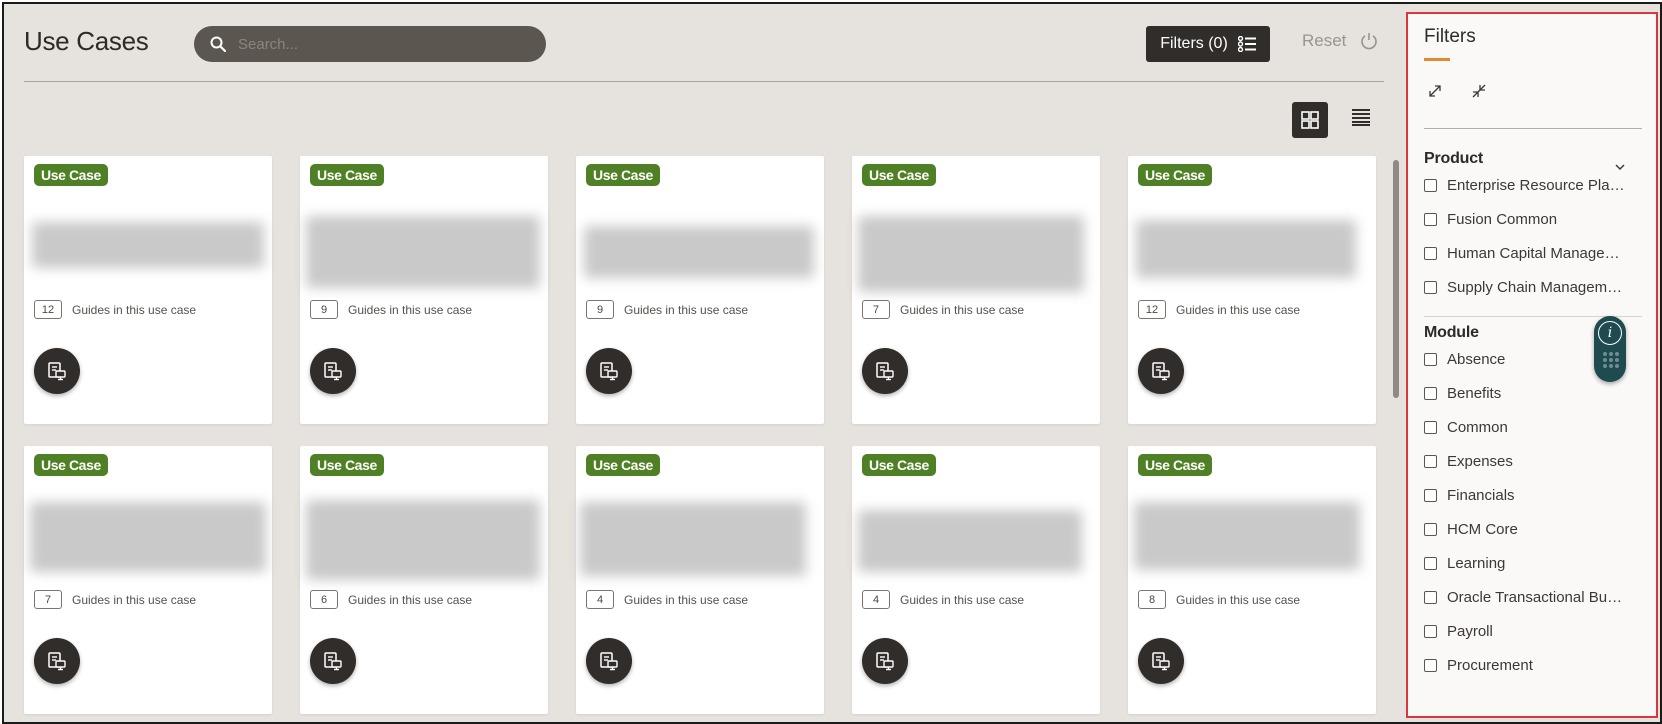  Describe the element at coordinates (1450, 36) in the screenshot. I see `filters-panel-title: Filters` at that location.